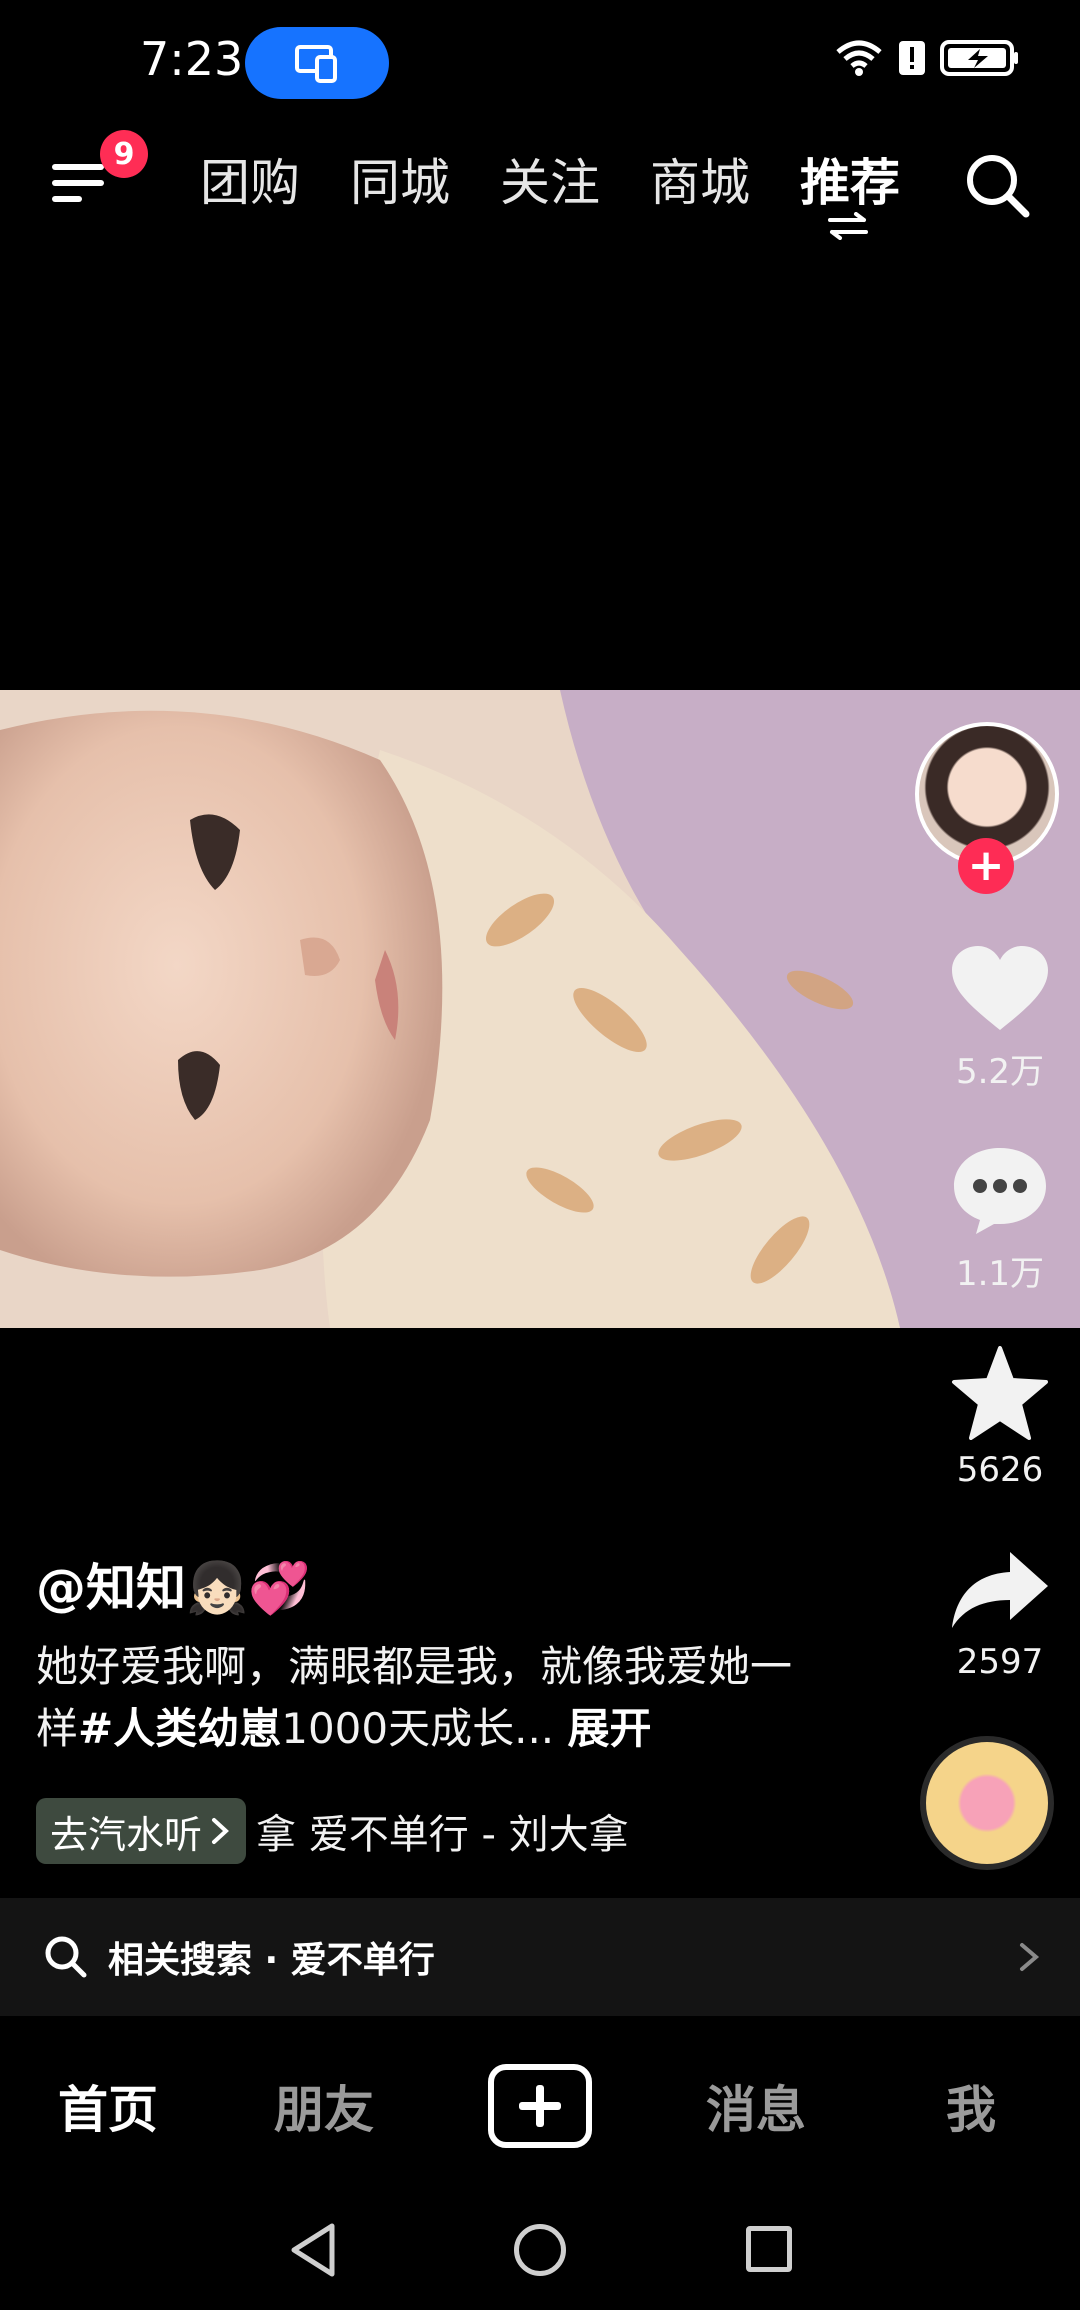 Image resolution: width=1080 pixels, height=2310 pixels. I want to click on tab-following: 关注, so click(550, 183).